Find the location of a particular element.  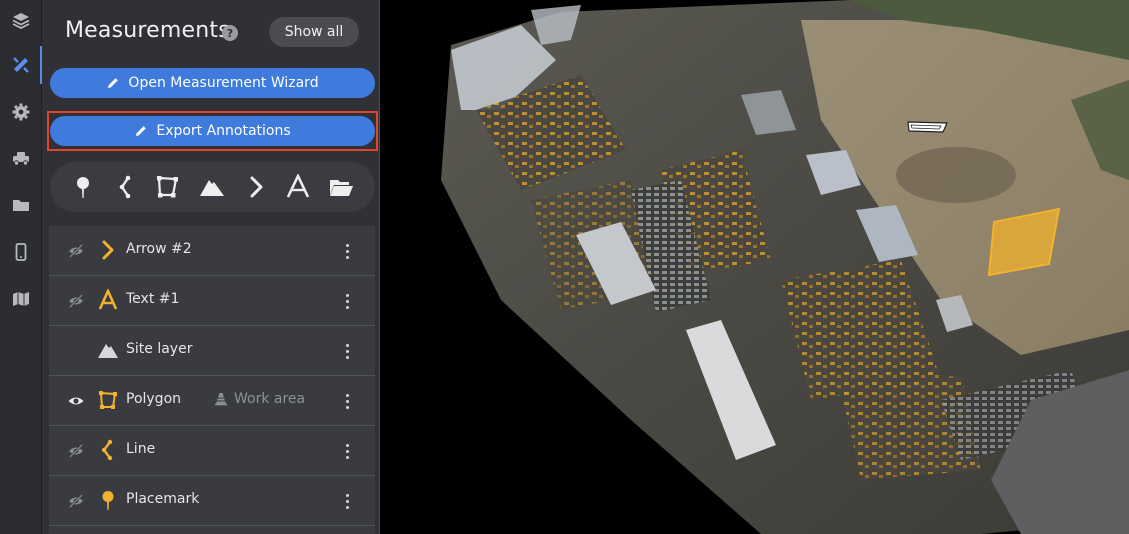

layer-chip: Work area is located at coordinates (259, 399).